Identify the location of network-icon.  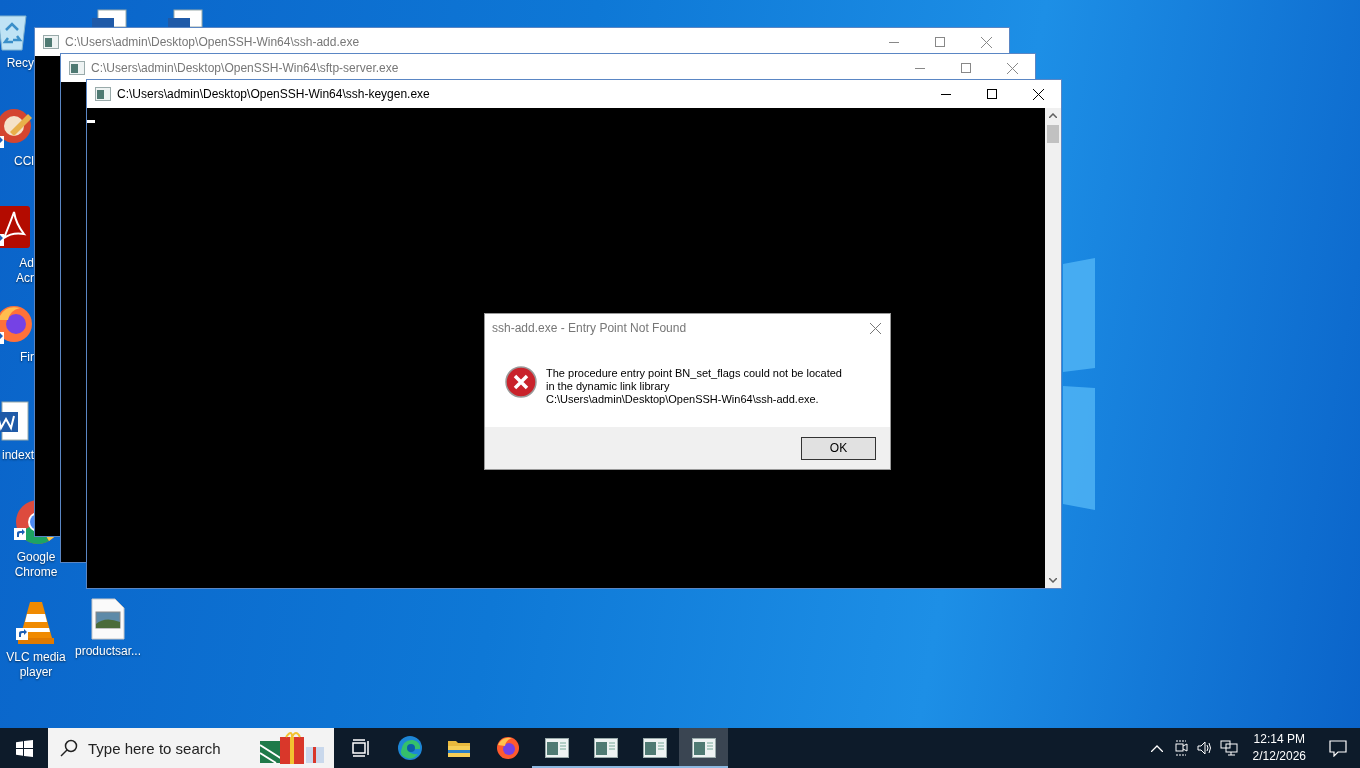
(1228, 748).